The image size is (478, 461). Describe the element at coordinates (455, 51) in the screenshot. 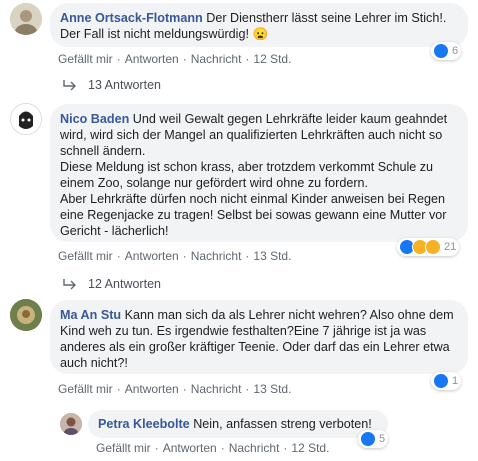

I see `reaction-count: 6` at that location.